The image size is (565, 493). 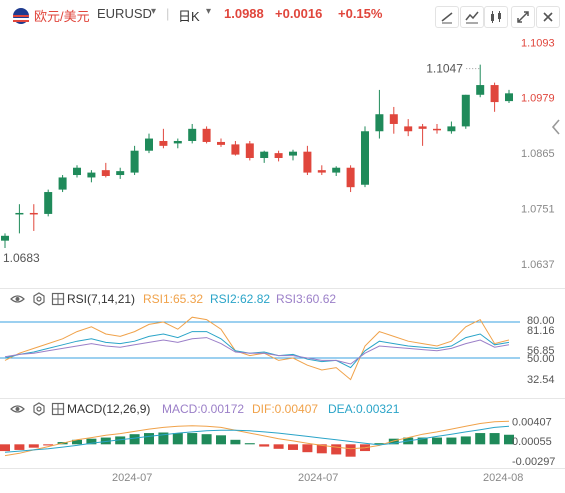 I want to click on expand-button, so click(x=523, y=17).